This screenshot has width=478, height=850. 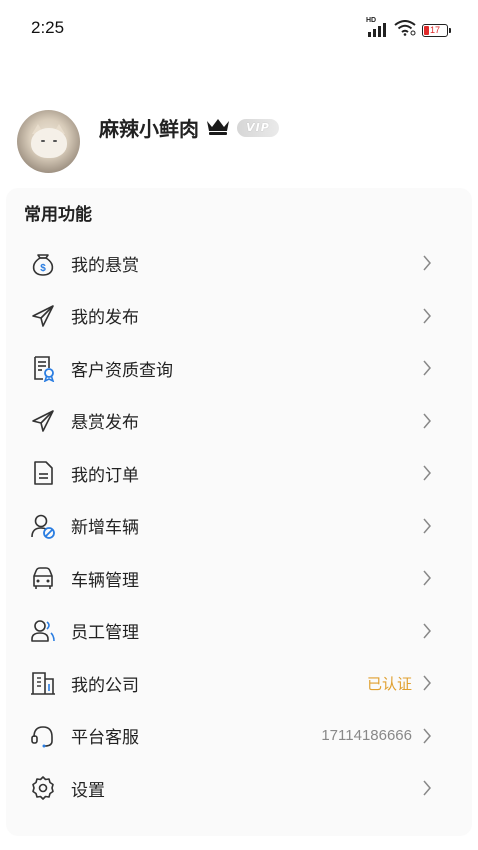 I want to click on menu-label: 新增车辆, so click(x=105, y=528).